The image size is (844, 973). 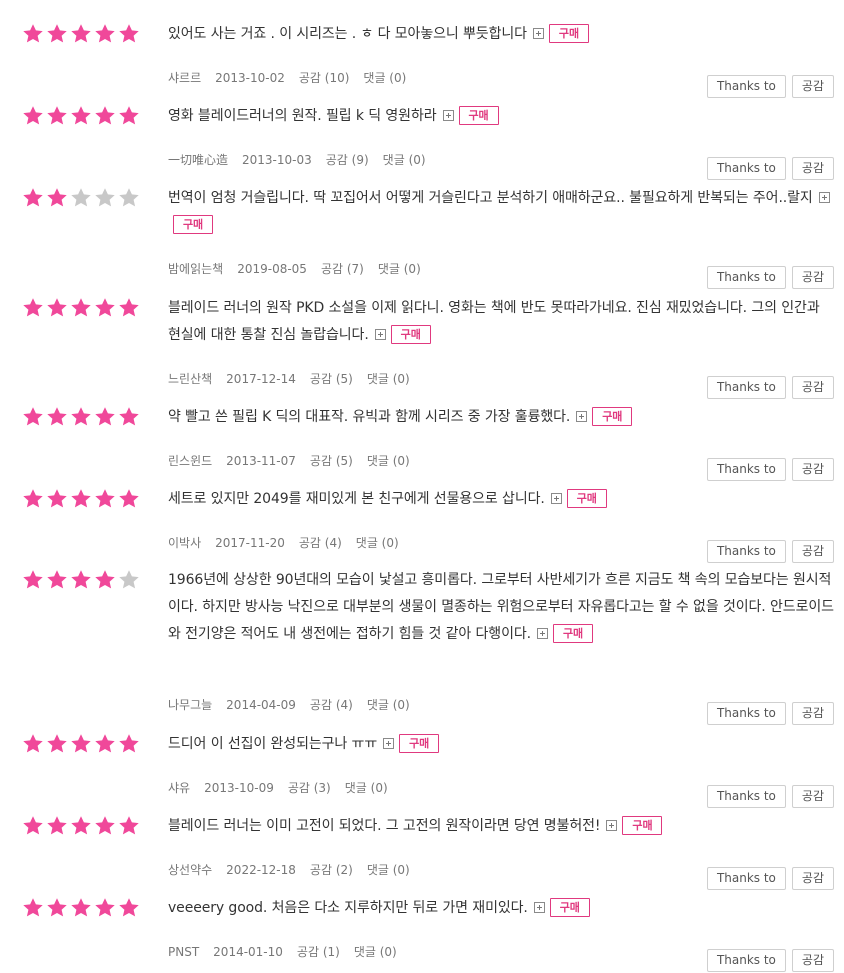 What do you see at coordinates (190, 870) in the screenshot?
I see `reviewer-name: 상선약수` at bounding box center [190, 870].